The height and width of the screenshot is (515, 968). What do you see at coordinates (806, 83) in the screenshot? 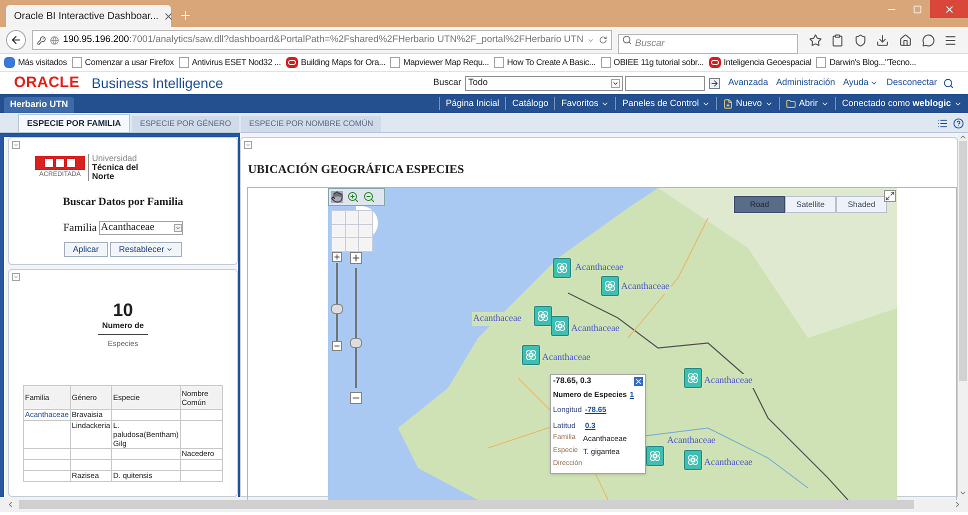
I see `header-link: Administración` at bounding box center [806, 83].